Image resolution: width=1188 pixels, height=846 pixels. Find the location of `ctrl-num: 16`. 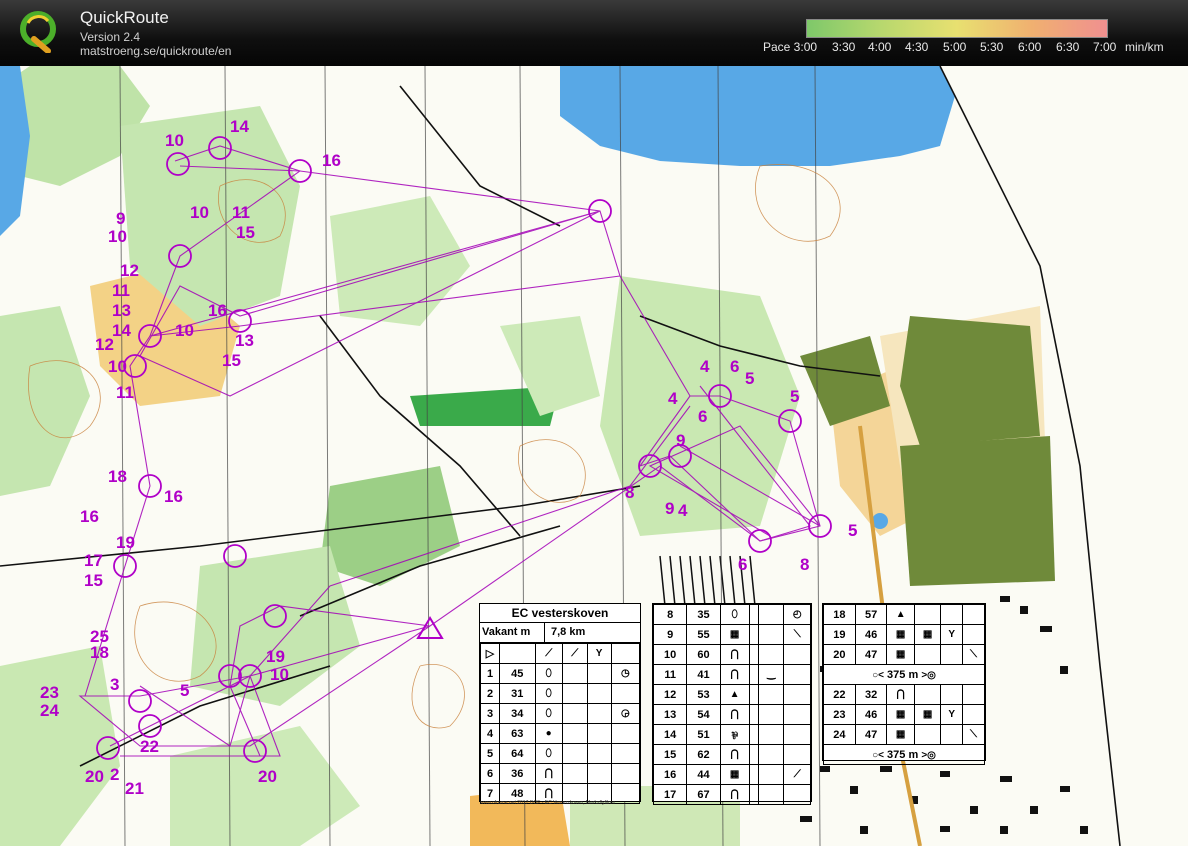

ctrl-num: 16 is located at coordinates (670, 774).